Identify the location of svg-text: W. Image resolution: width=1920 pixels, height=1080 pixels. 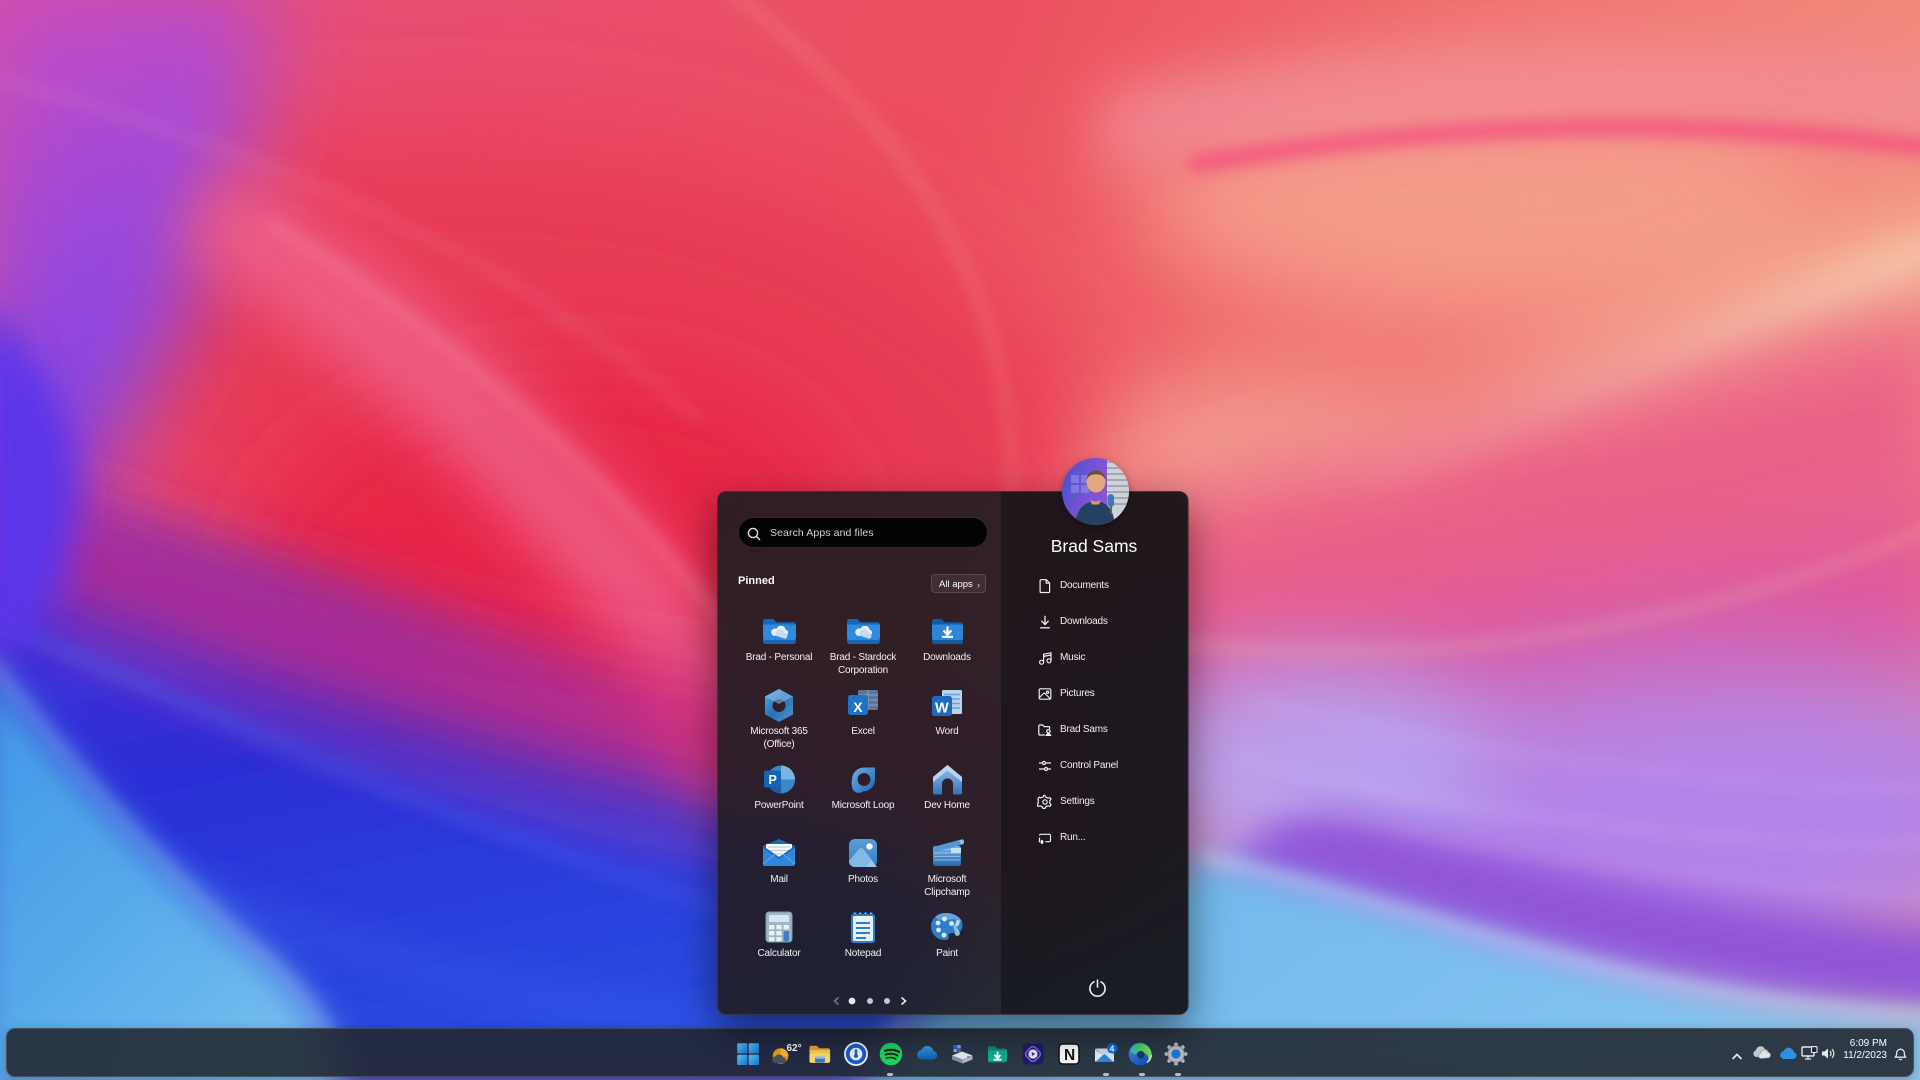
(942, 709).